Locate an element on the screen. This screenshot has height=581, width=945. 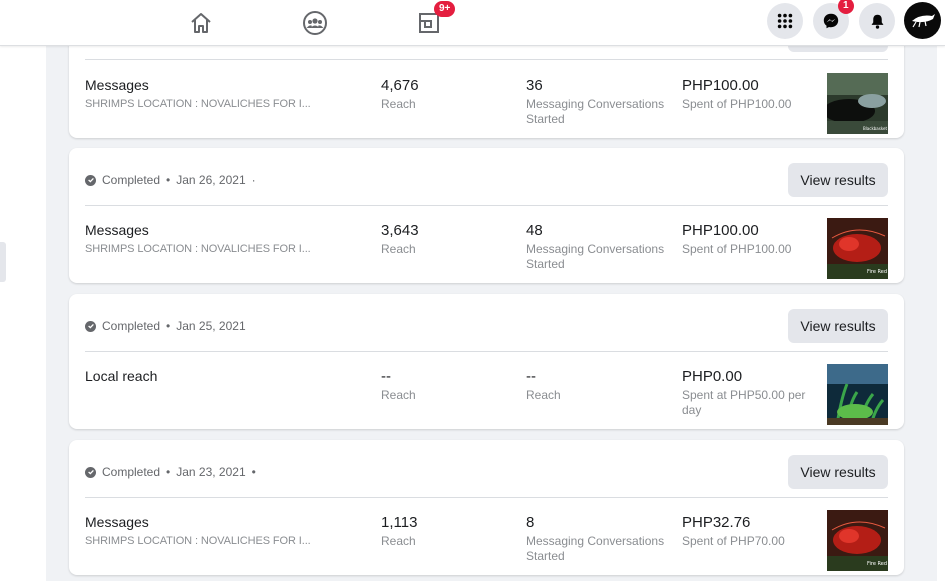
profile-logo-icon is located at coordinates (923, 21).